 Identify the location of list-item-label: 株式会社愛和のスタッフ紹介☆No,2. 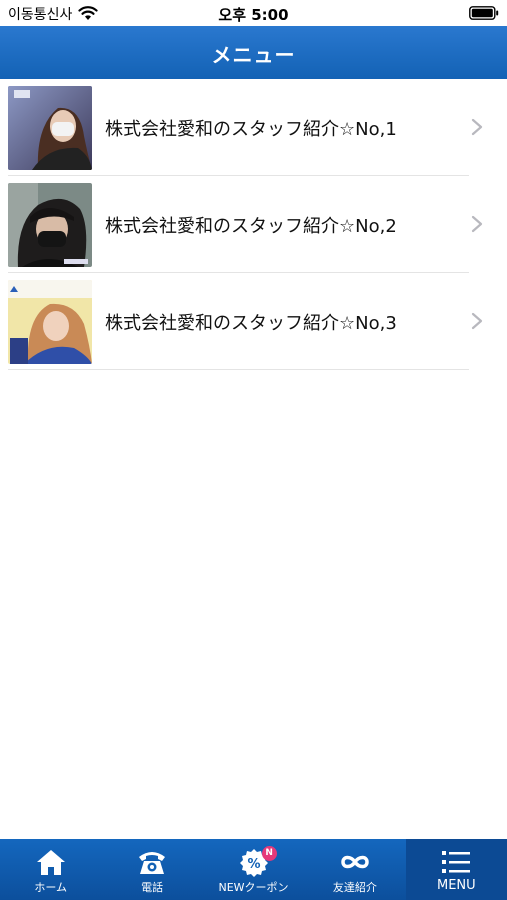
(251, 226).